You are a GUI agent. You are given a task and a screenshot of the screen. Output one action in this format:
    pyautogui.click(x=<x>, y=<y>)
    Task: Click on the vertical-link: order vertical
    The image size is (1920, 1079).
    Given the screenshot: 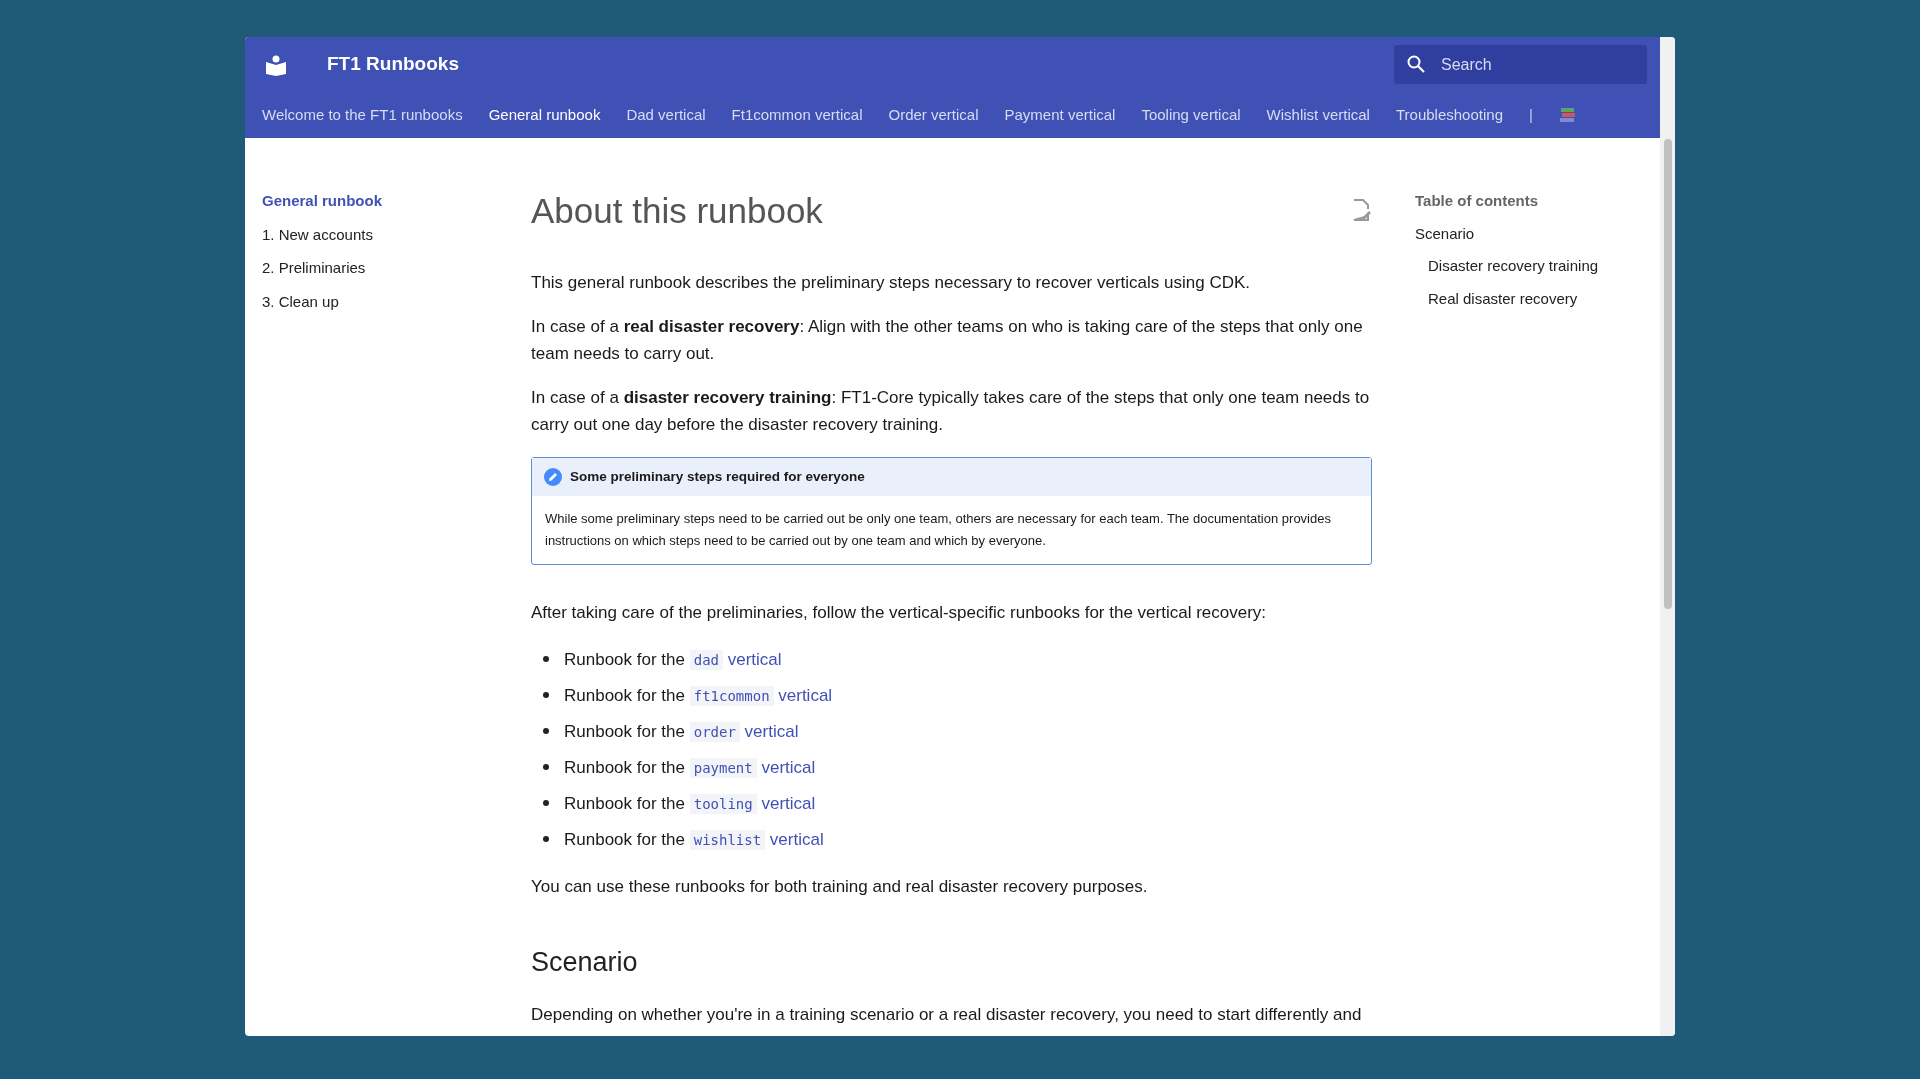 What is the action you would take?
    pyautogui.click(x=744, y=731)
    